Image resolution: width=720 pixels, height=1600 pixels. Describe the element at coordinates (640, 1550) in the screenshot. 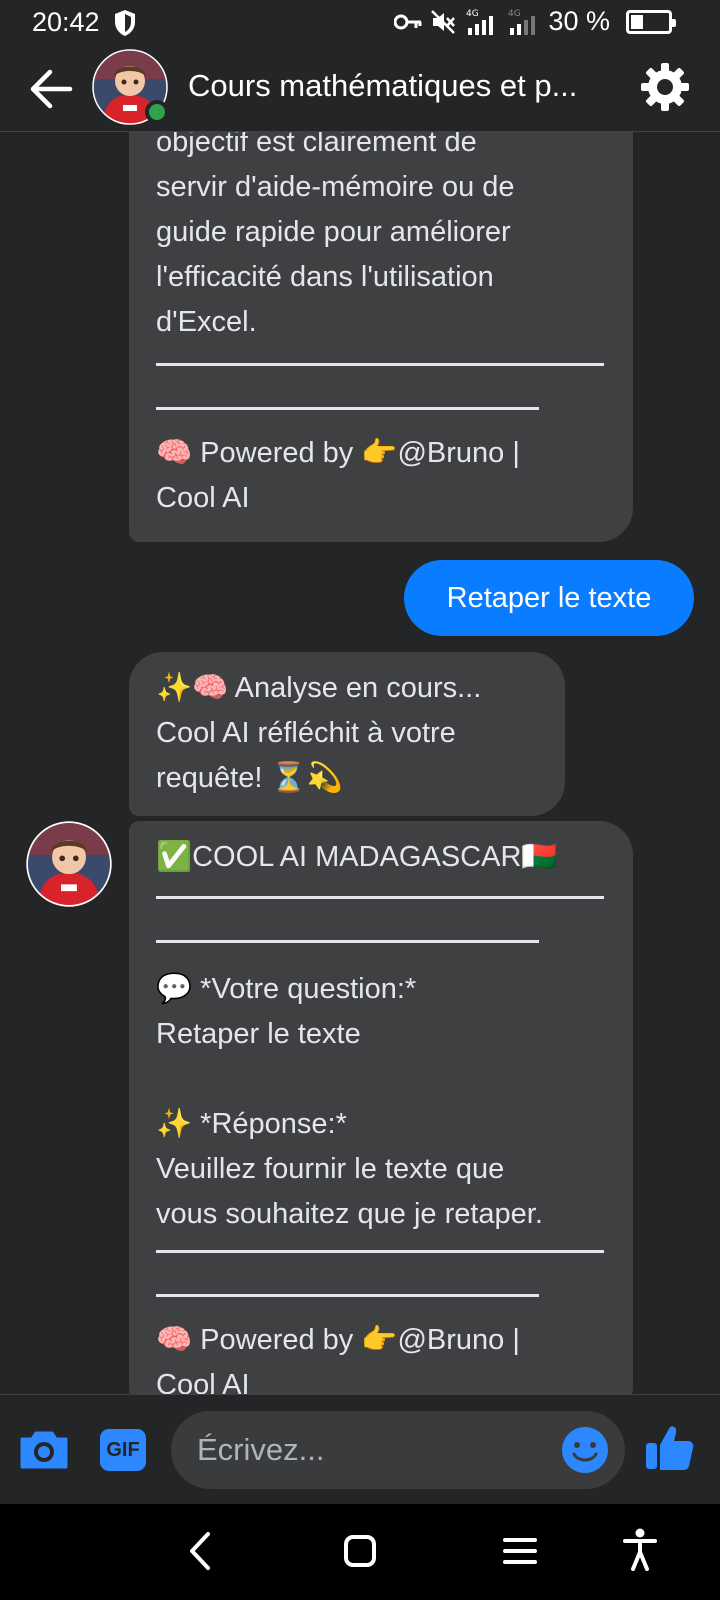

I see `accessibility-icon` at that location.